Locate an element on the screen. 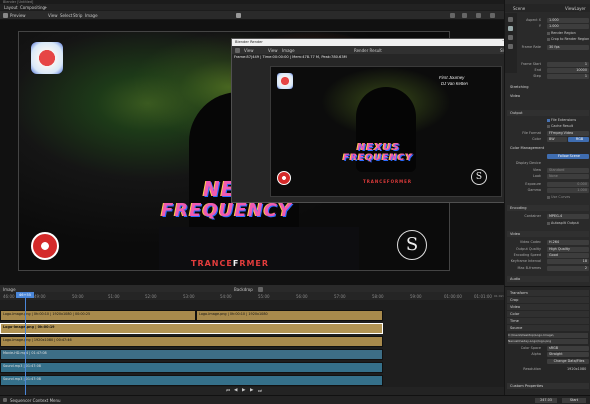  output-quality-label: Output Quality is located at coordinates (528, 249).